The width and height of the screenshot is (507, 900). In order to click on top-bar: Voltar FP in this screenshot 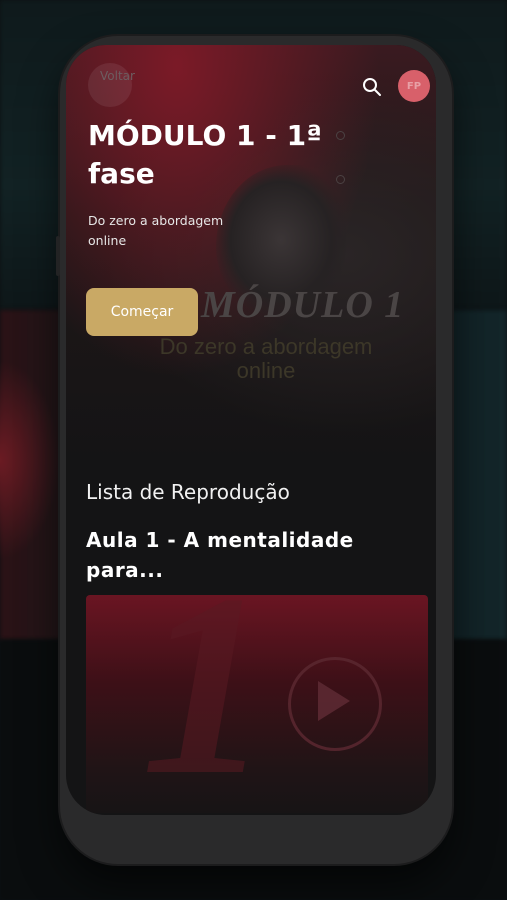, I will do `click(251, 85)`.